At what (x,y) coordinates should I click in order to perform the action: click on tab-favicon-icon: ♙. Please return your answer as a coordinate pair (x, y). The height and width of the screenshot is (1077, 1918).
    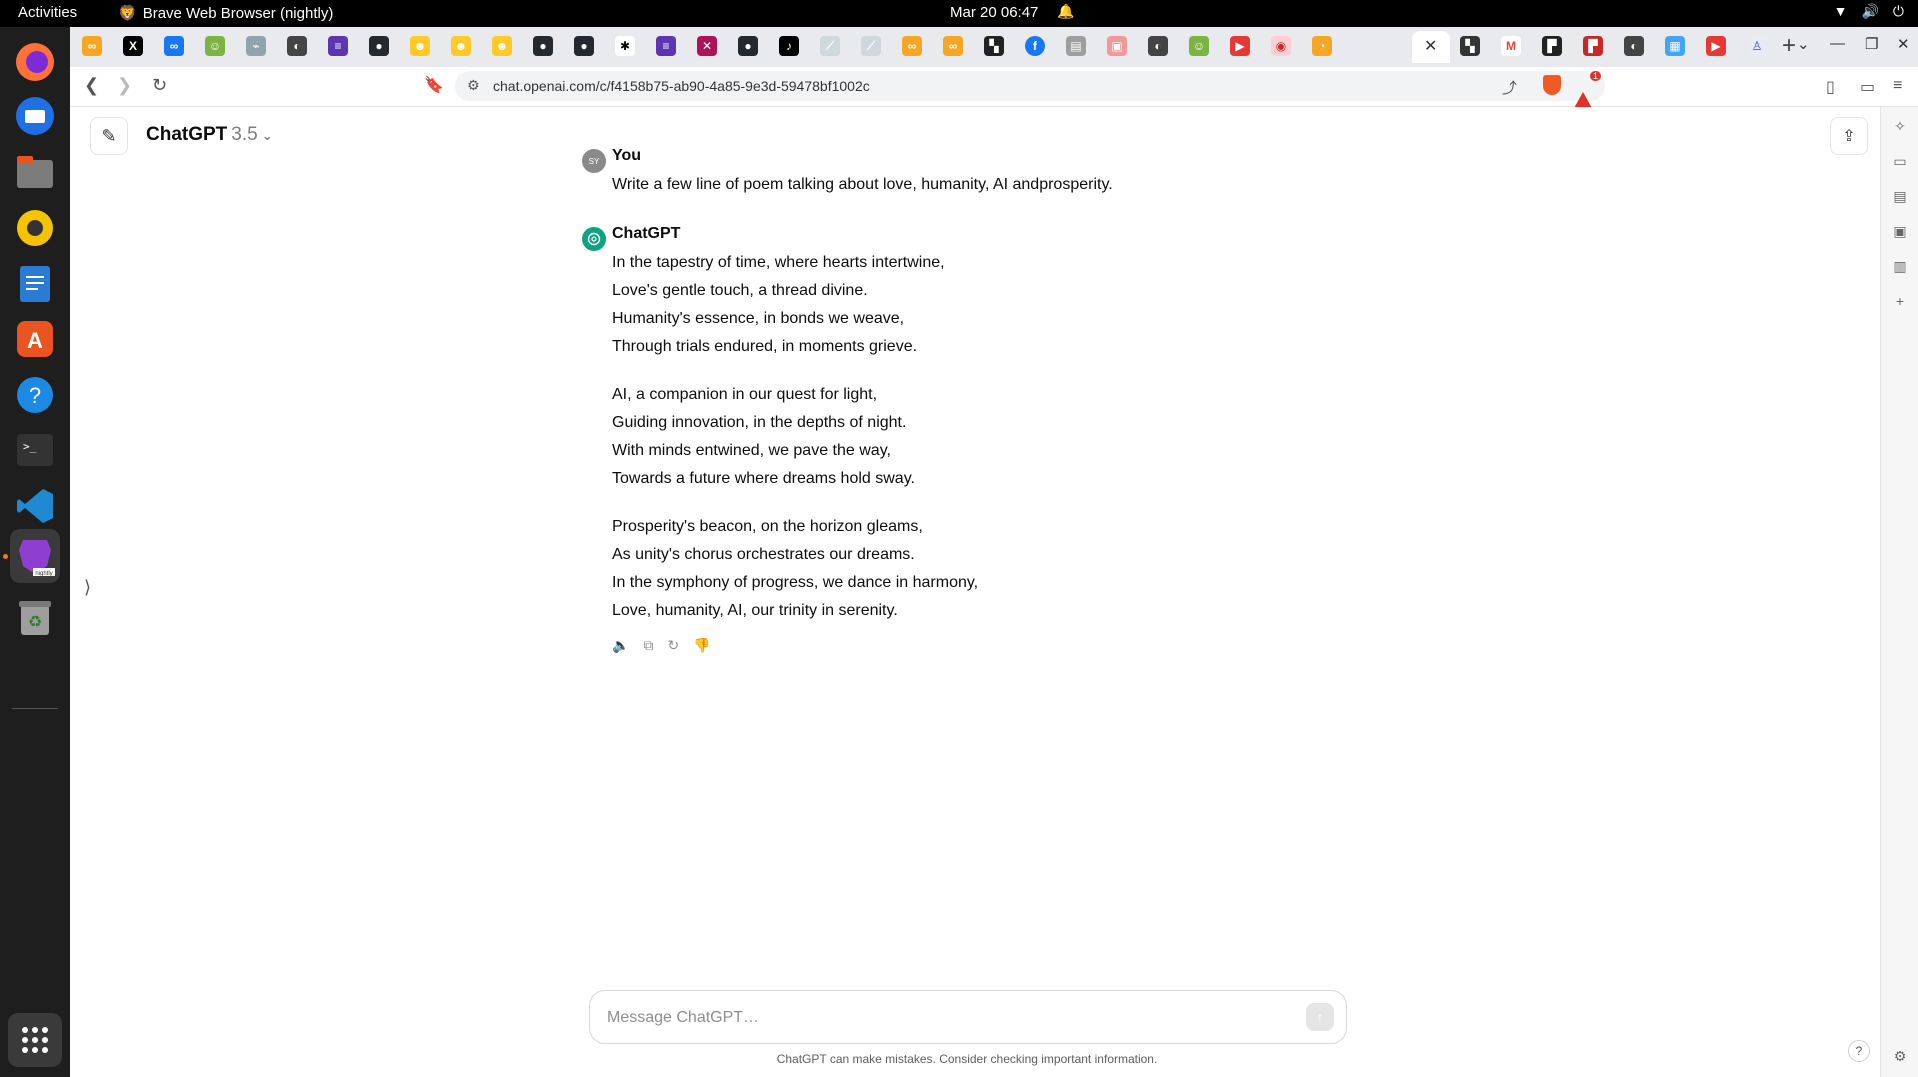
    Looking at the image, I should click on (1757, 46).